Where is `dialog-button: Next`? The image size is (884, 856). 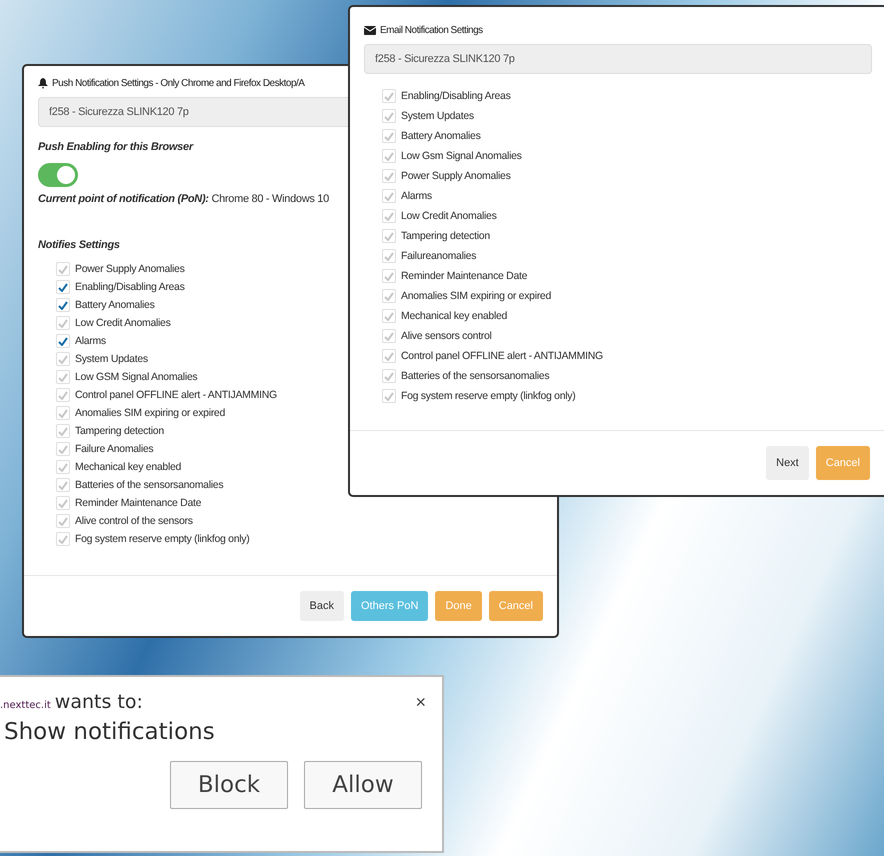 dialog-button: Next is located at coordinates (787, 463).